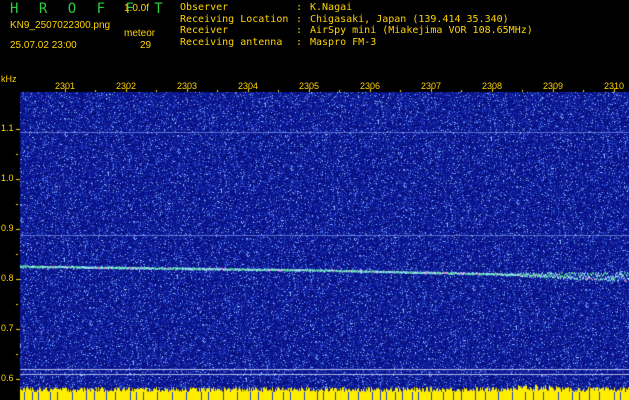  What do you see at coordinates (343, 42) in the screenshot?
I see `info-value: Maspro FM-3` at bounding box center [343, 42].